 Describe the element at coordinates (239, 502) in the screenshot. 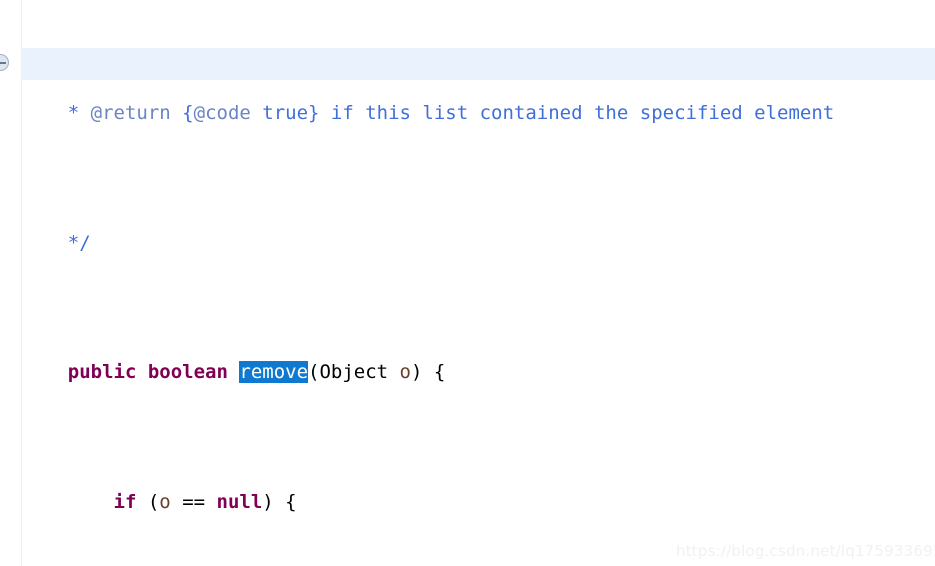

I see `keyword-null: null` at that location.